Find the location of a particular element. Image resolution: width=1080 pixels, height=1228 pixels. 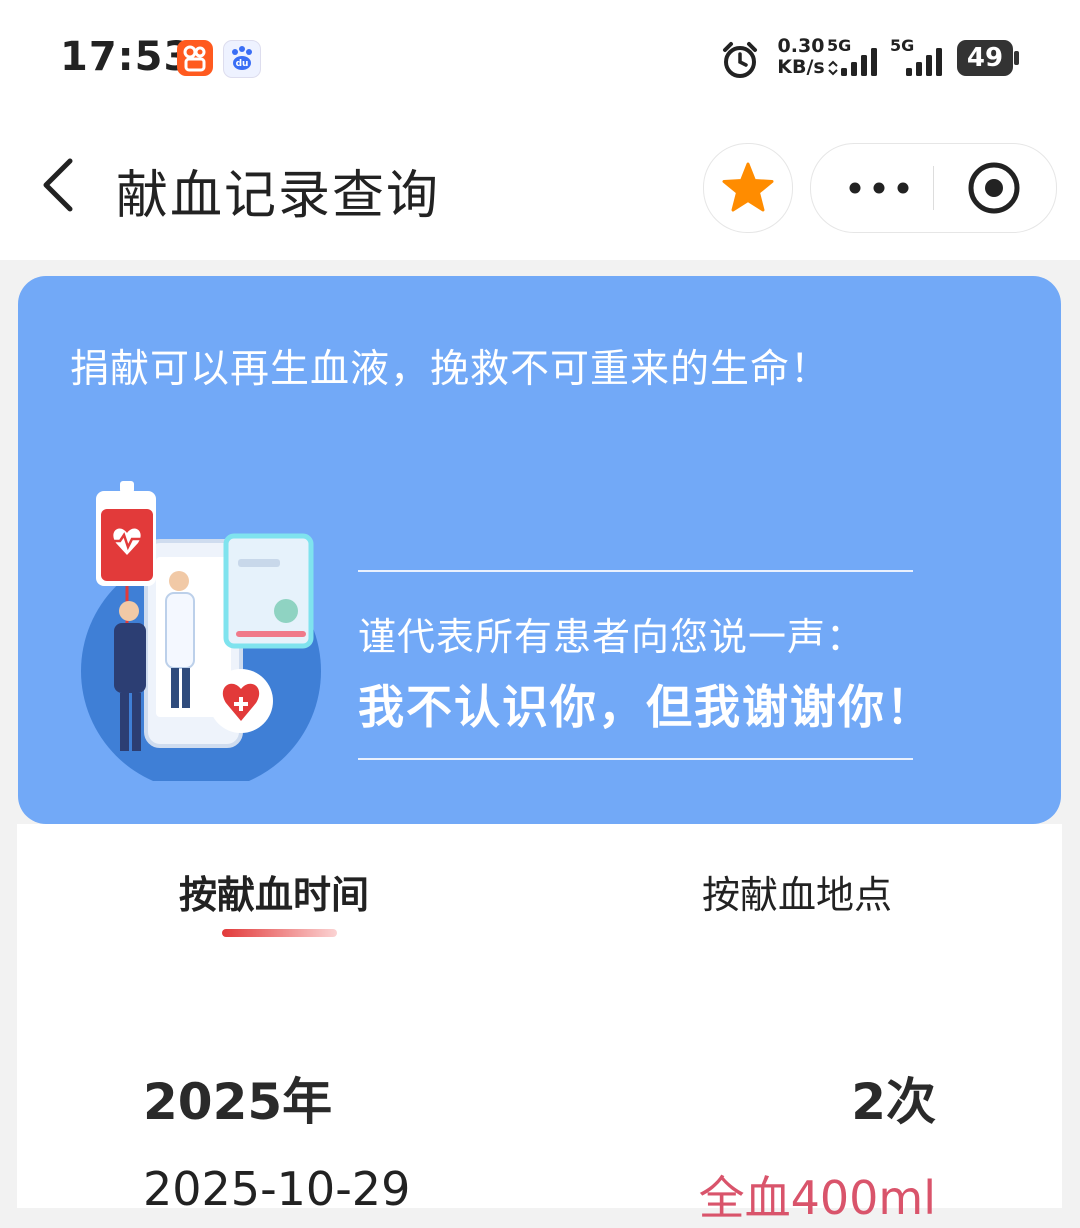

network-speed-unit: KB/s is located at coordinates (801, 67).